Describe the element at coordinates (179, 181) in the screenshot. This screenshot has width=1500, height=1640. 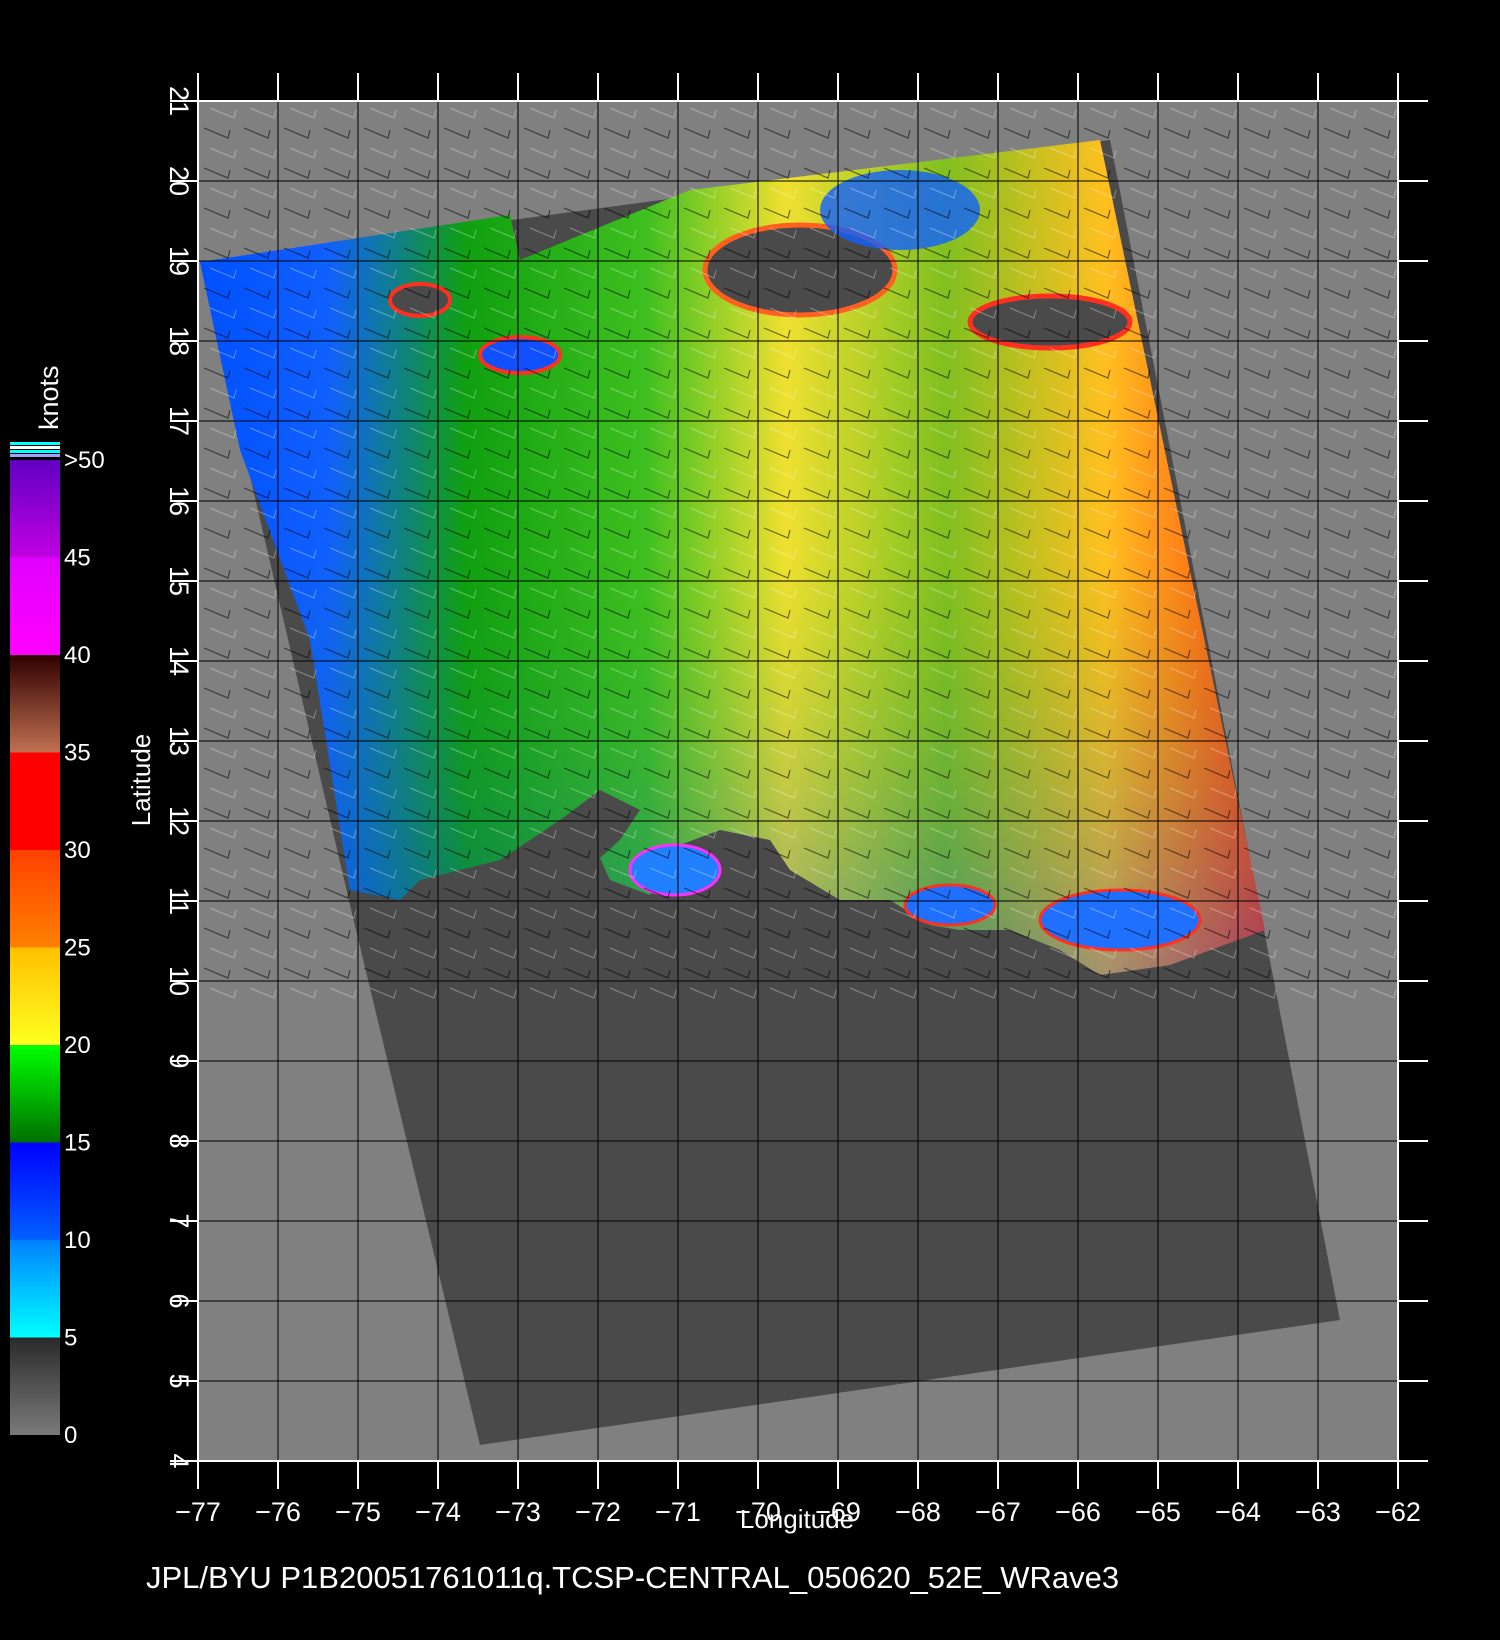
I see `y-tick-label: 20` at that location.